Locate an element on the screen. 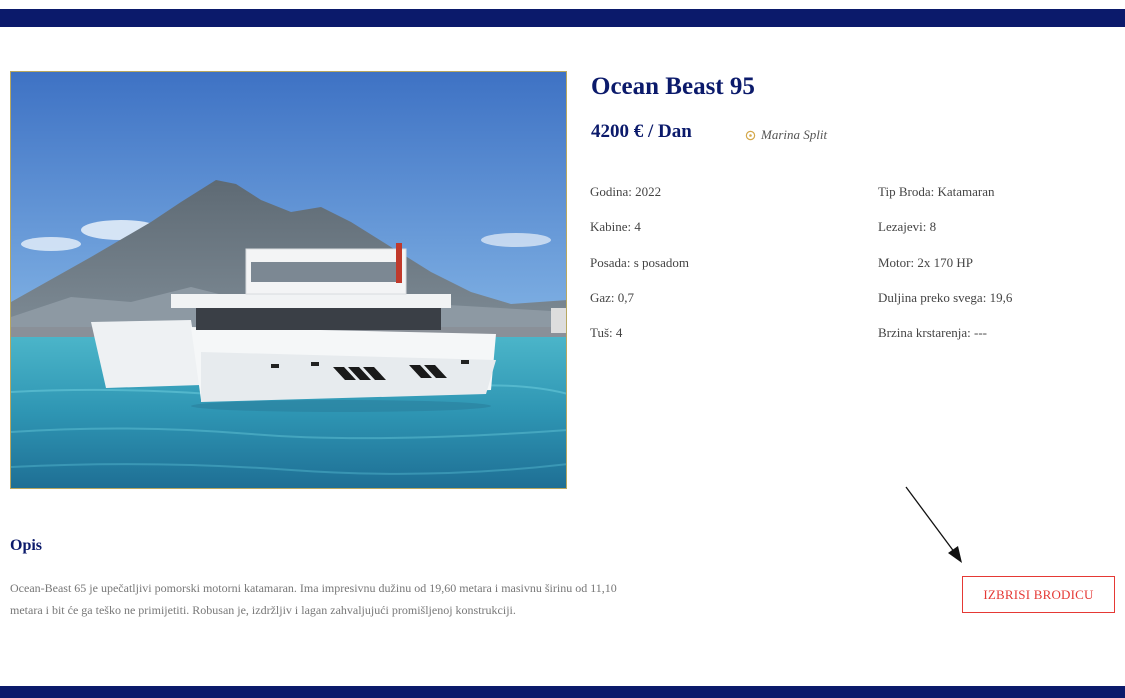 The image size is (1125, 698). footer-bar is located at coordinates (562, 692).